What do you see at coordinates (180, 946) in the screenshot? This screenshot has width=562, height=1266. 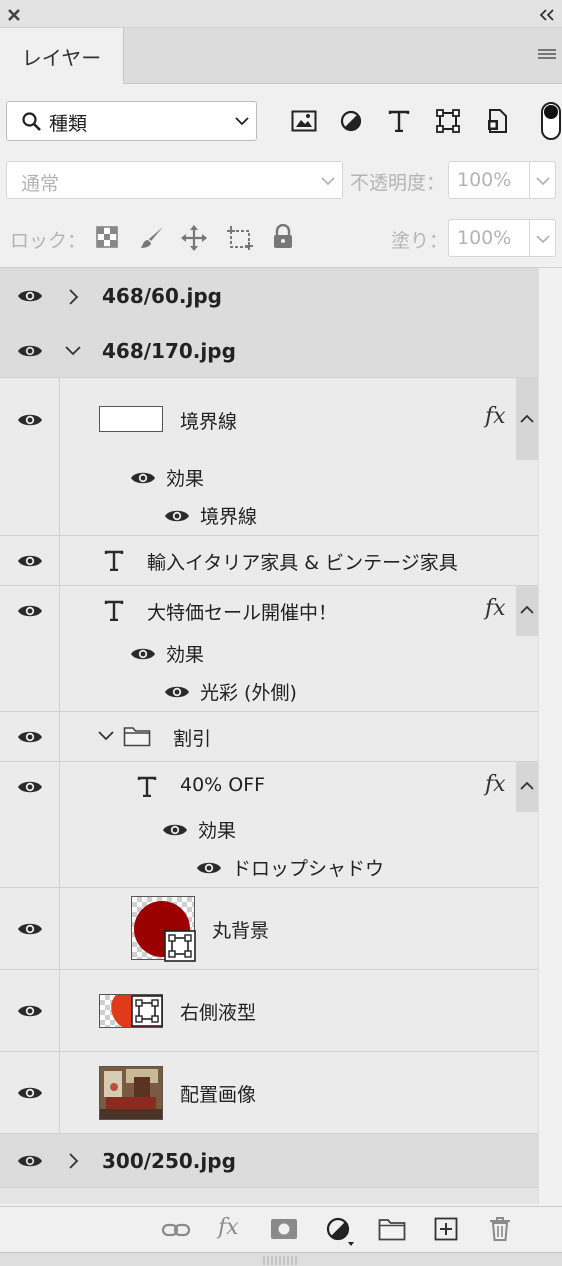 I see `vector-shape-icon` at bounding box center [180, 946].